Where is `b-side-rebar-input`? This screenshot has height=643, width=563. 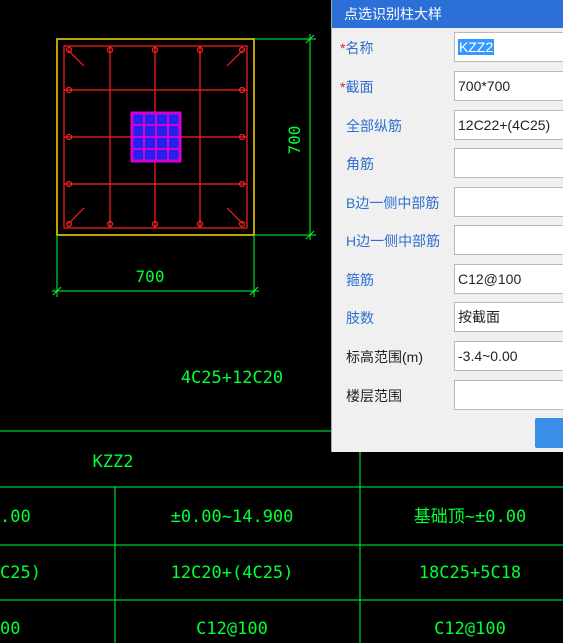 b-side-rebar-input is located at coordinates (508, 202).